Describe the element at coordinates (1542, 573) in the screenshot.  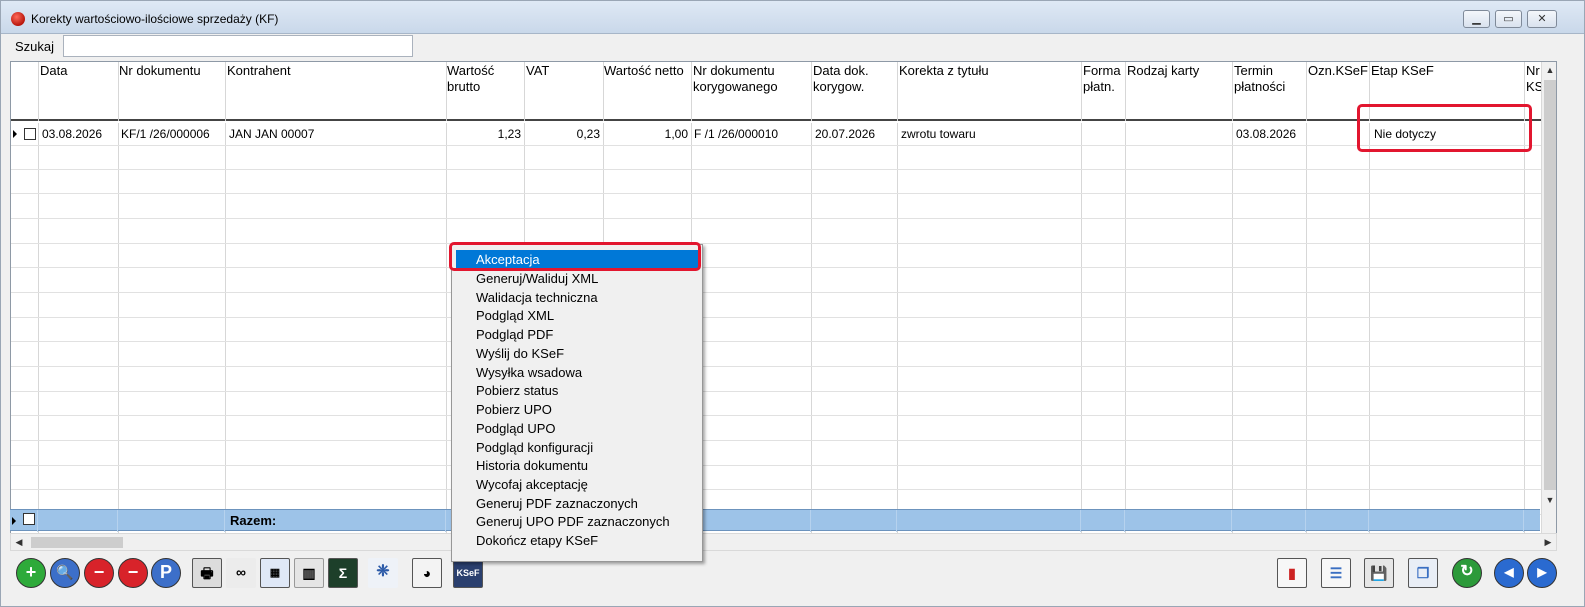
I see `next-icon: ▶` at that location.